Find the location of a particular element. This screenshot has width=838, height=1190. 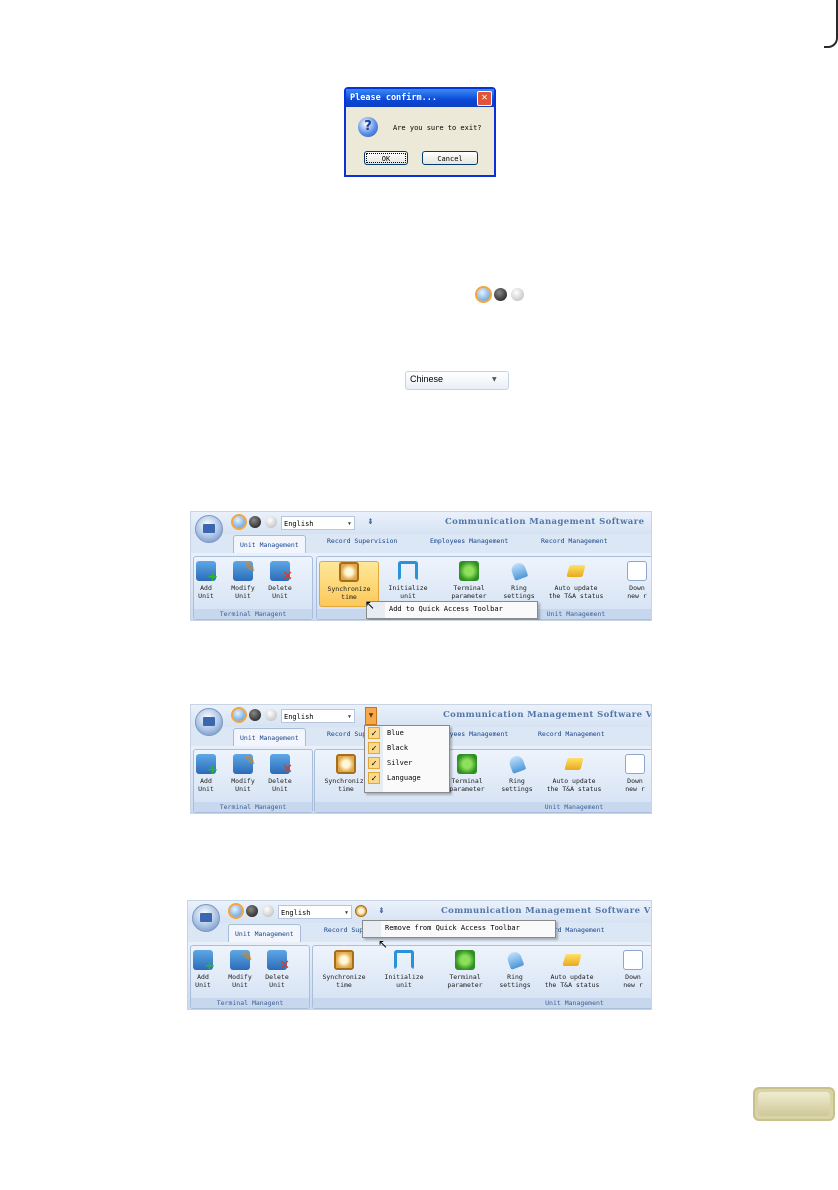

cancel-button: Cancel is located at coordinates (450, 158).